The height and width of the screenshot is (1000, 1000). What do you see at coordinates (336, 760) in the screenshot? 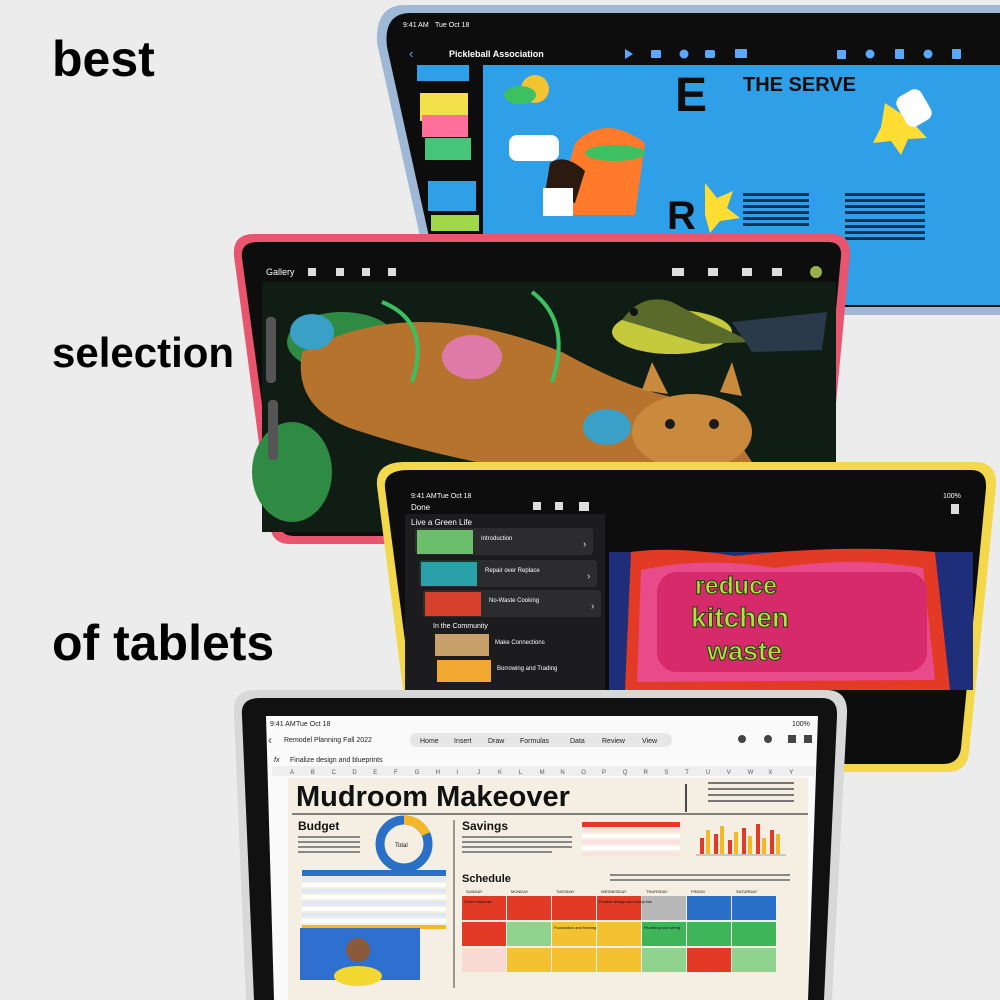
I see `silver-formula-input: Finalize design and blueprints` at bounding box center [336, 760].